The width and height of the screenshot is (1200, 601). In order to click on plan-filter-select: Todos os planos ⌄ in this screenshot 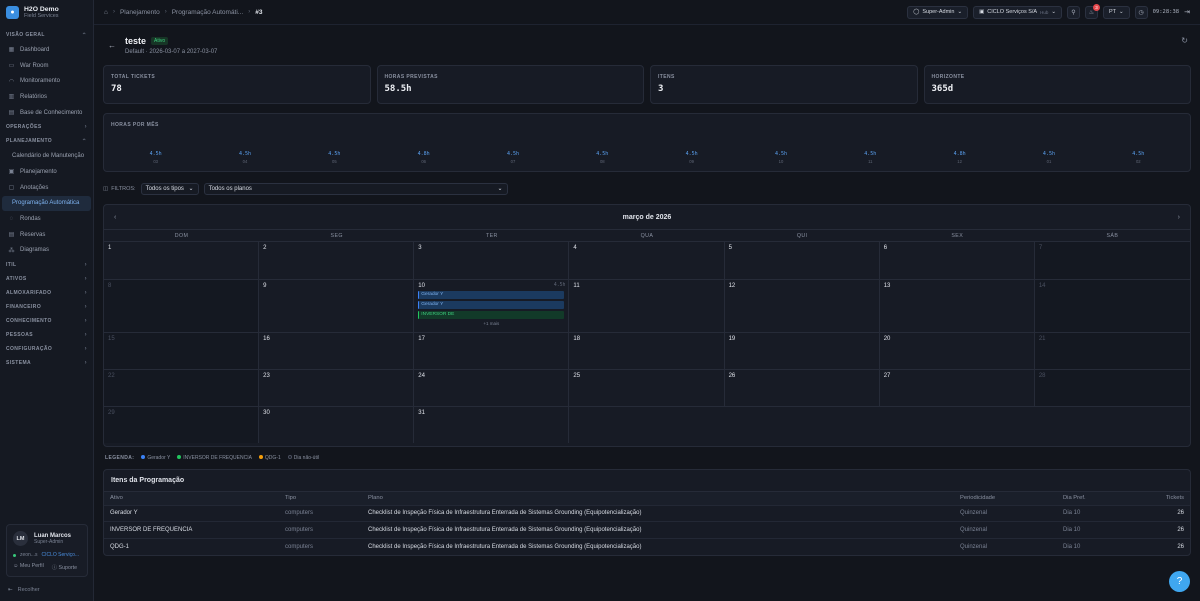, I will do `click(355, 188)`.